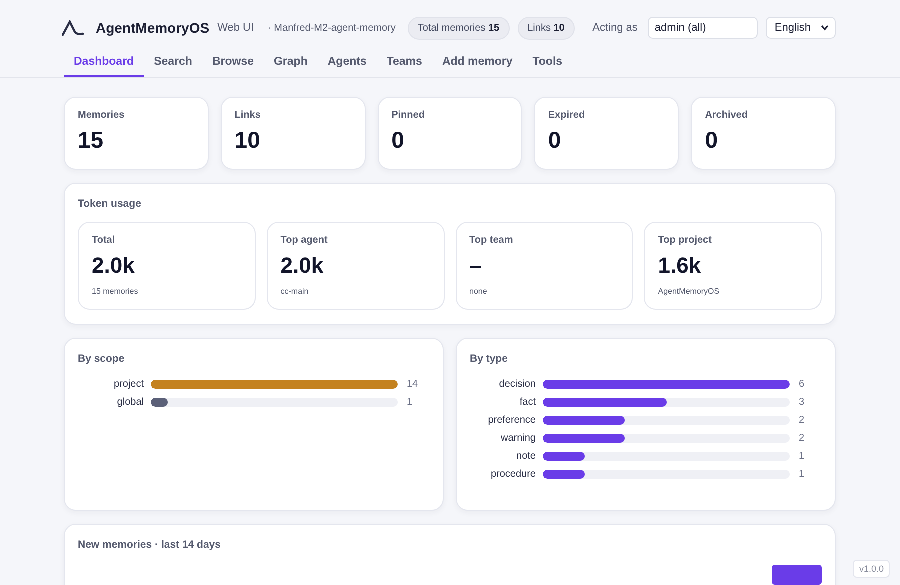  I want to click on nav-tab: Browse, so click(233, 63).